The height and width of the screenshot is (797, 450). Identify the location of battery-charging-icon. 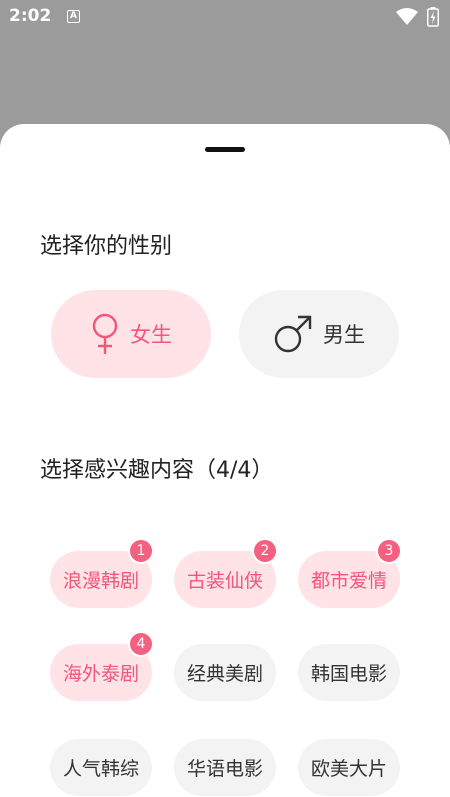
(433, 17).